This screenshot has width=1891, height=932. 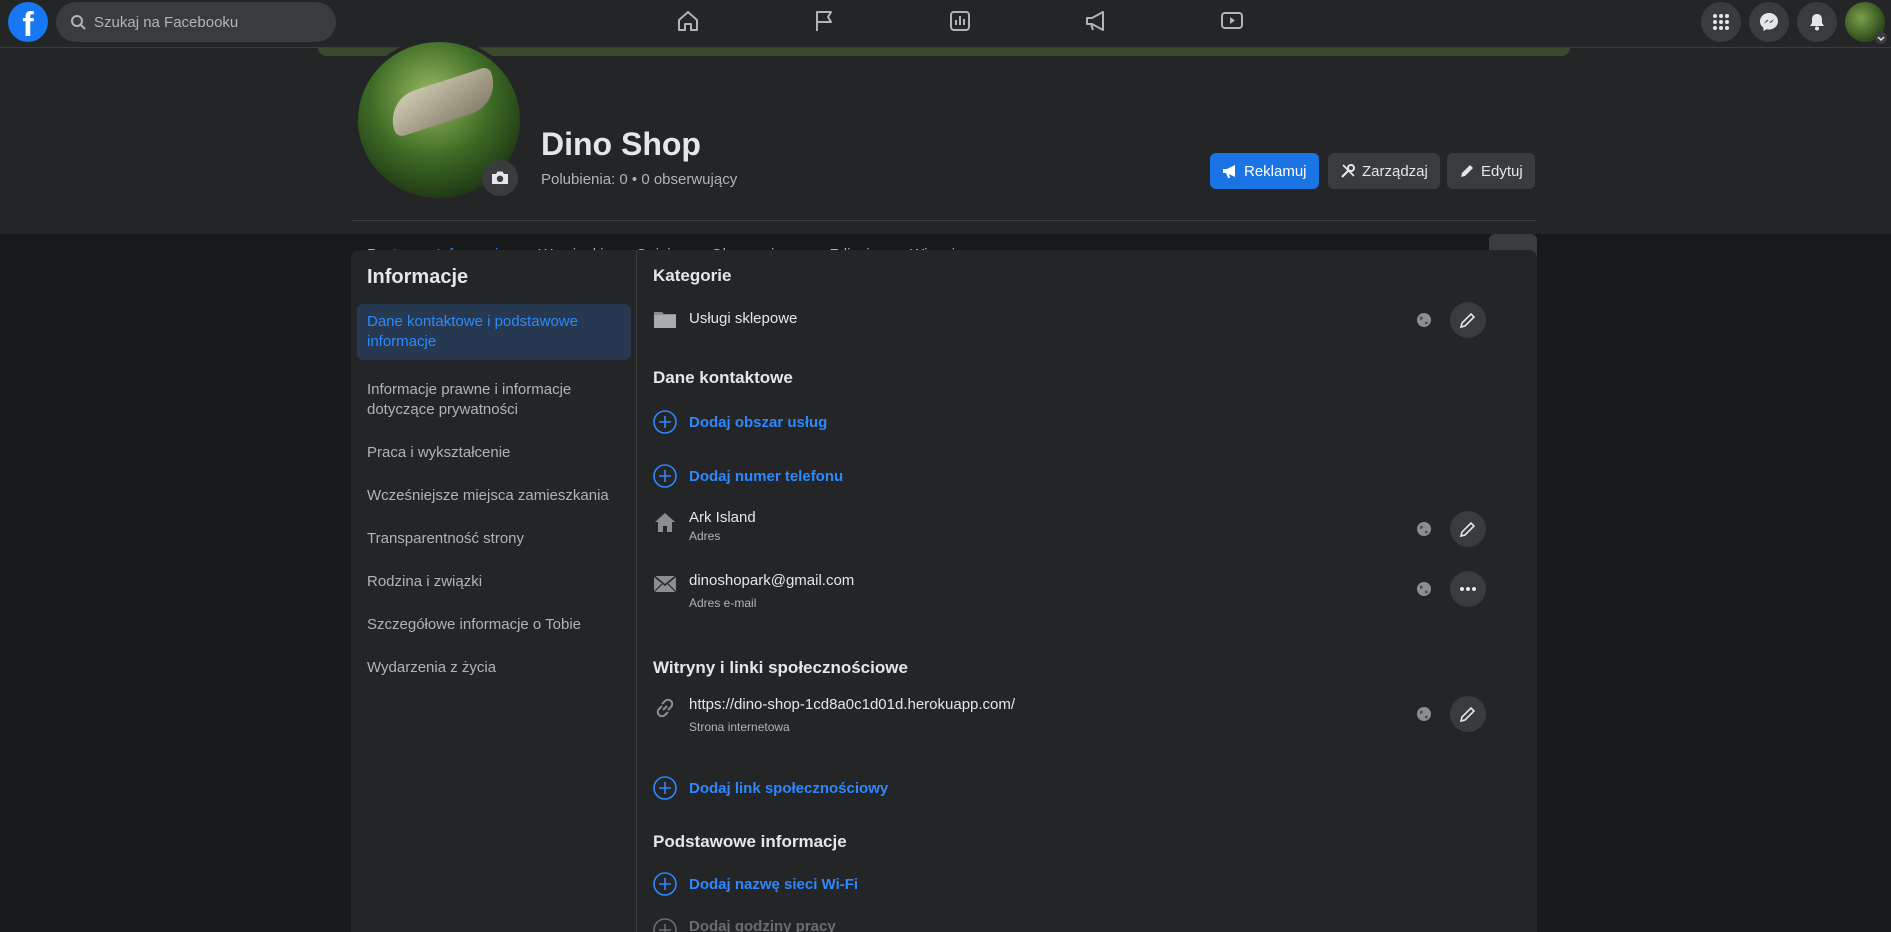 What do you see at coordinates (443, 102) in the screenshot?
I see `dinosaur-image` at bounding box center [443, 102].